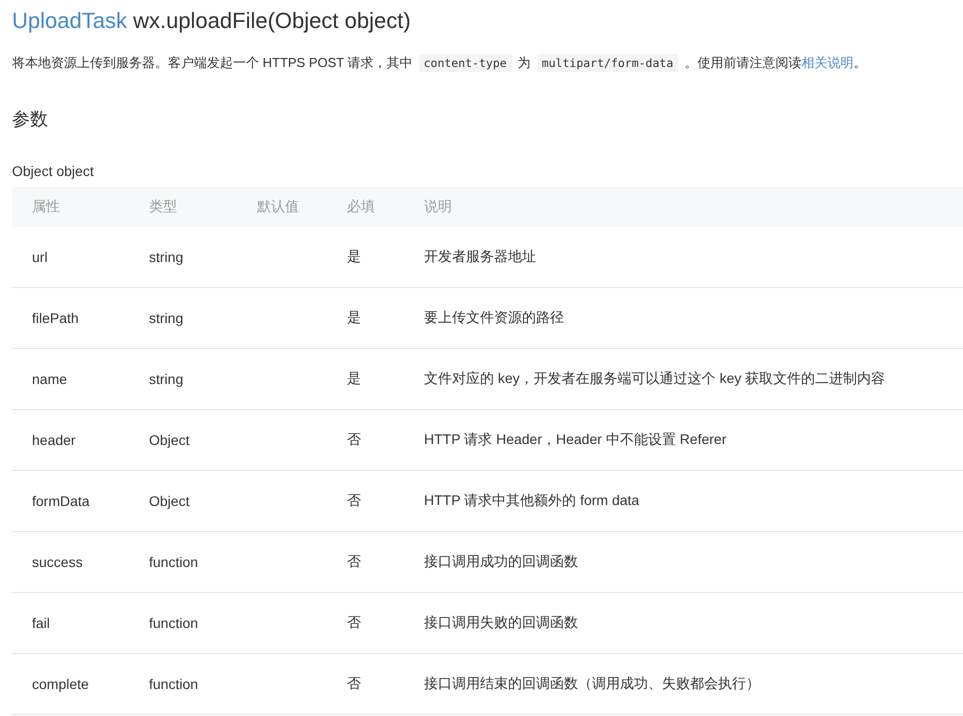  What do you see at coordinates (532, 500) in the screenshot?
I see `table-cell: HTTP 请求中其他额外的 form data` at bounding box center [532, 500].